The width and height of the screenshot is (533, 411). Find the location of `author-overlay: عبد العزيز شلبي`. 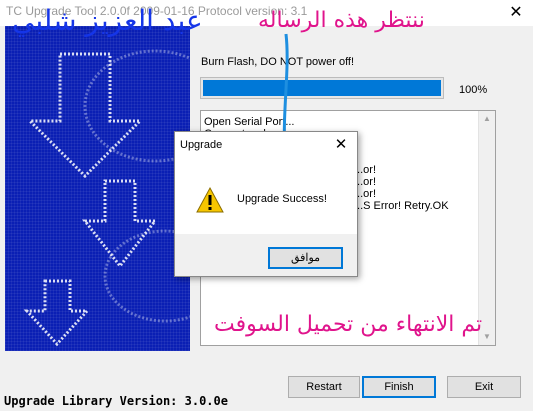

author-overlay: عبد العزيز شلبي is located at coordinates (107, 20).